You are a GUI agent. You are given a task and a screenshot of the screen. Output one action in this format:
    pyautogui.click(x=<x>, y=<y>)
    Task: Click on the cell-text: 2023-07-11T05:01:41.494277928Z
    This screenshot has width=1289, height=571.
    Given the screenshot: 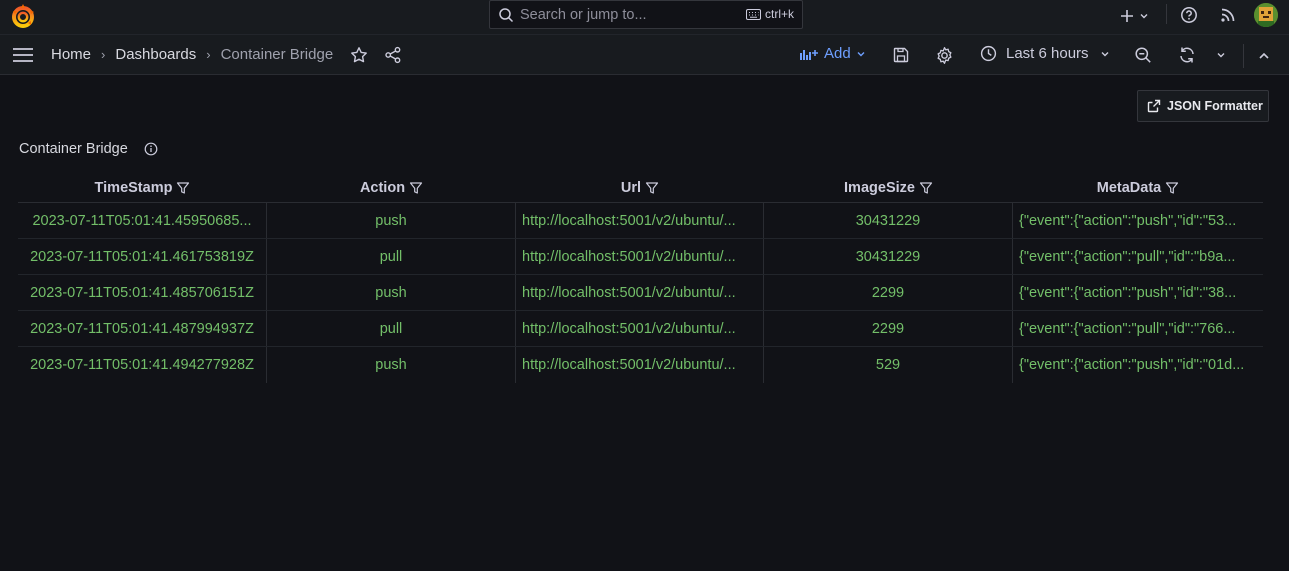 What is the action you would take?
    pyautogui.click(x=142, y=365)
    